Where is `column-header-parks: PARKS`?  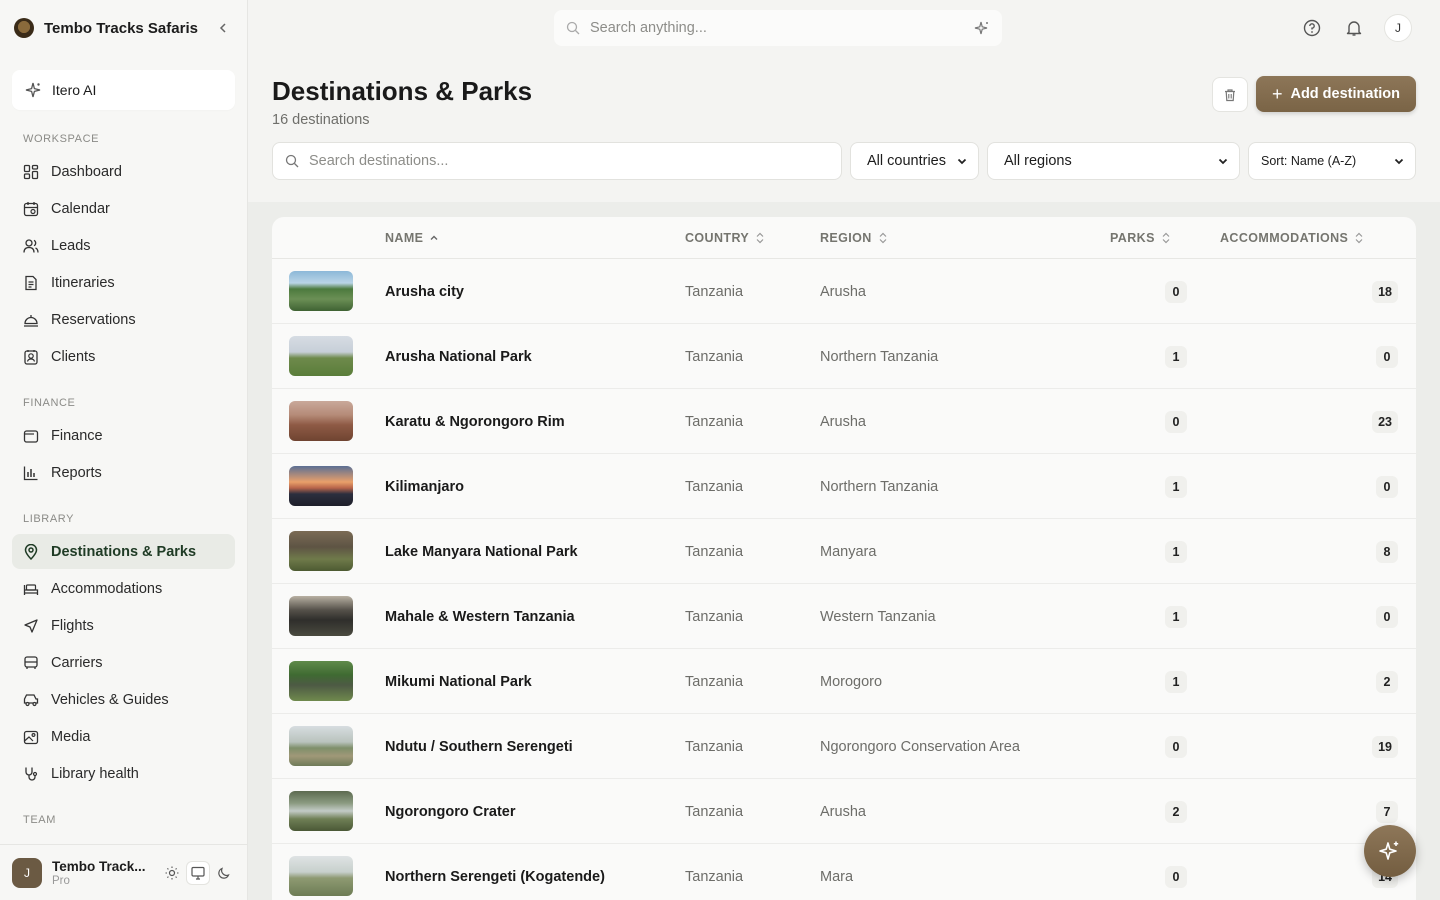
column-header-parks: PARKS is located at coordinates (1140, 238).